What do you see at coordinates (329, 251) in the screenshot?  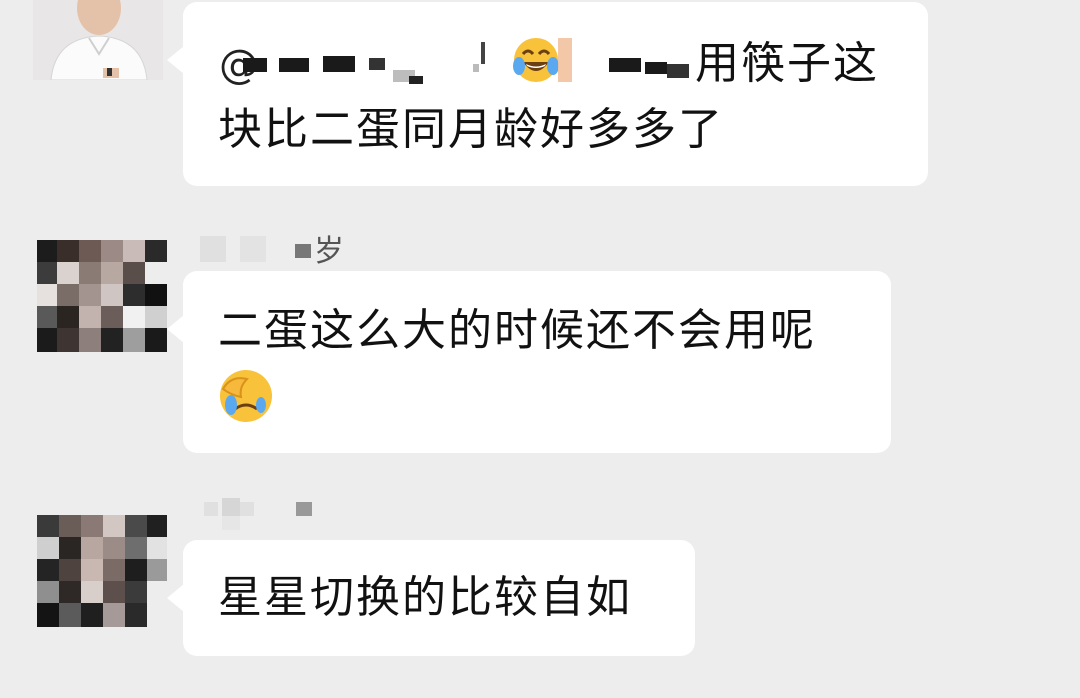 I see `sender-label: 岁` at bounding box center [329, 251].